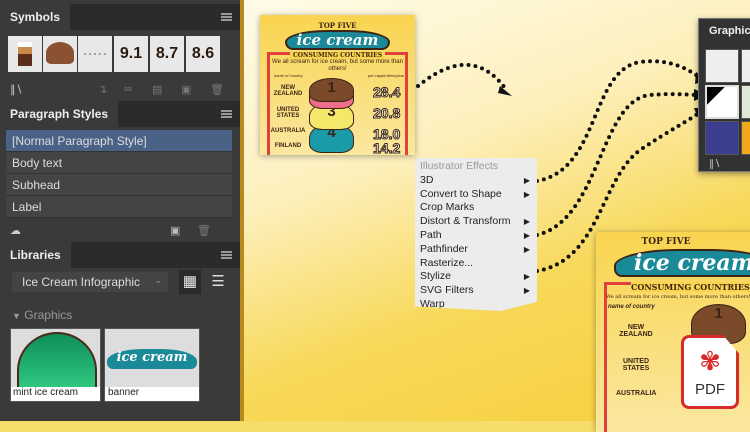 This screenshot has height=432, width=750. I want to click on graphic-styles-title: Graphic, so click(729, 31).